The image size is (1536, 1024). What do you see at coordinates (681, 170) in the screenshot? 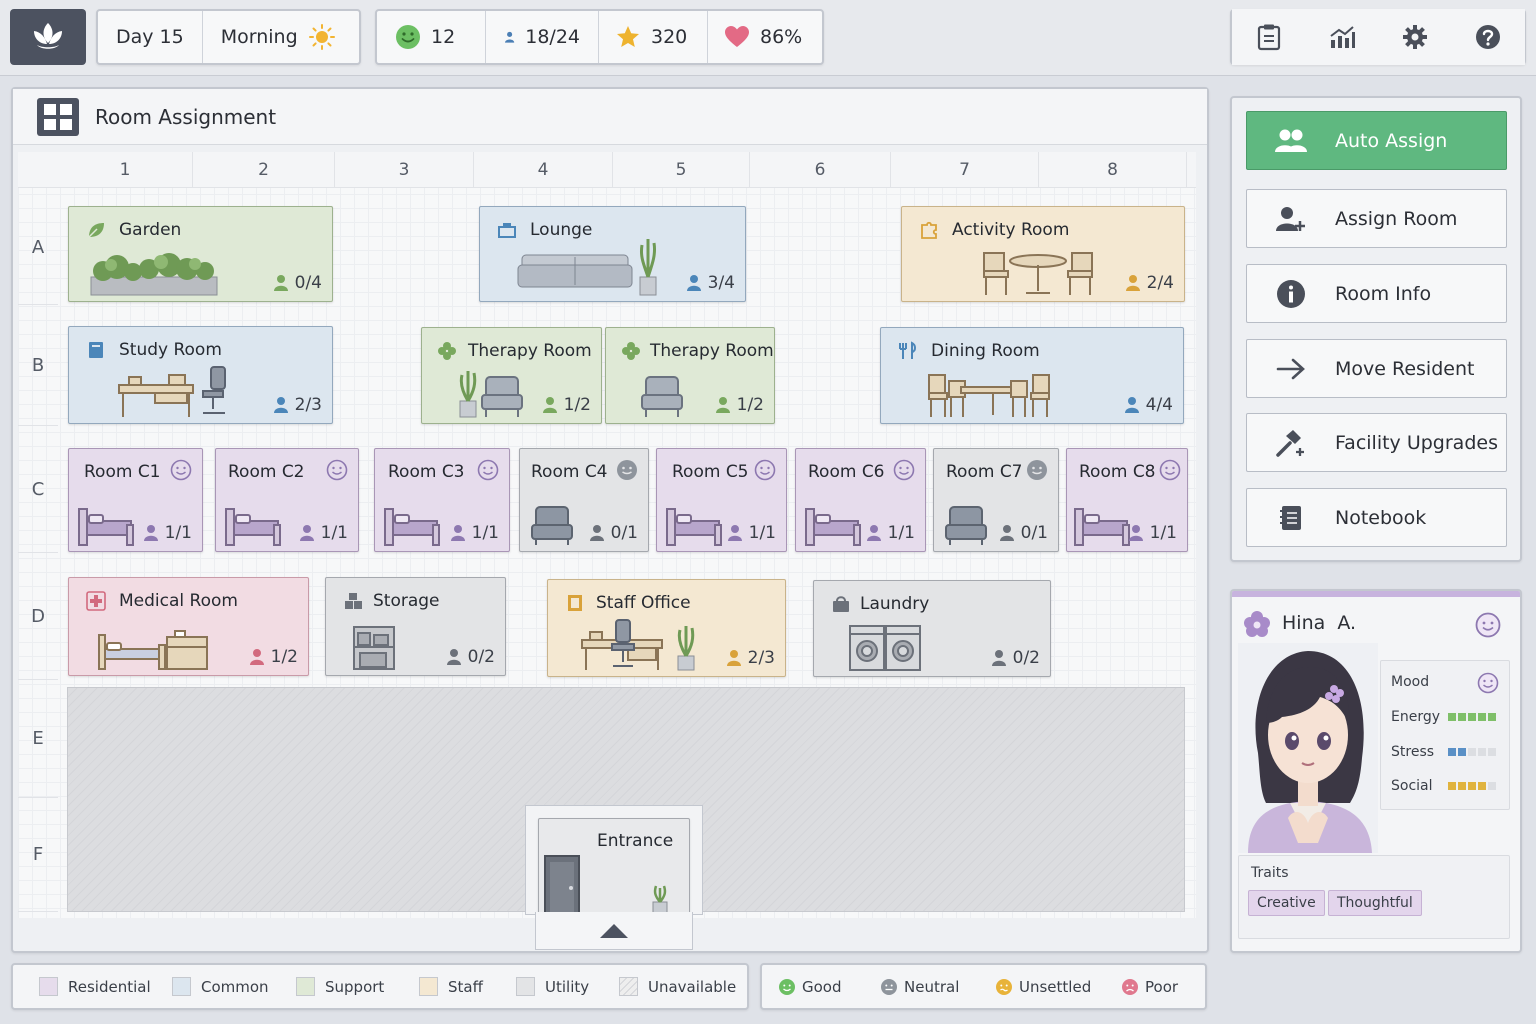
I see `column-header: 5` at bounding box center [681, 170].